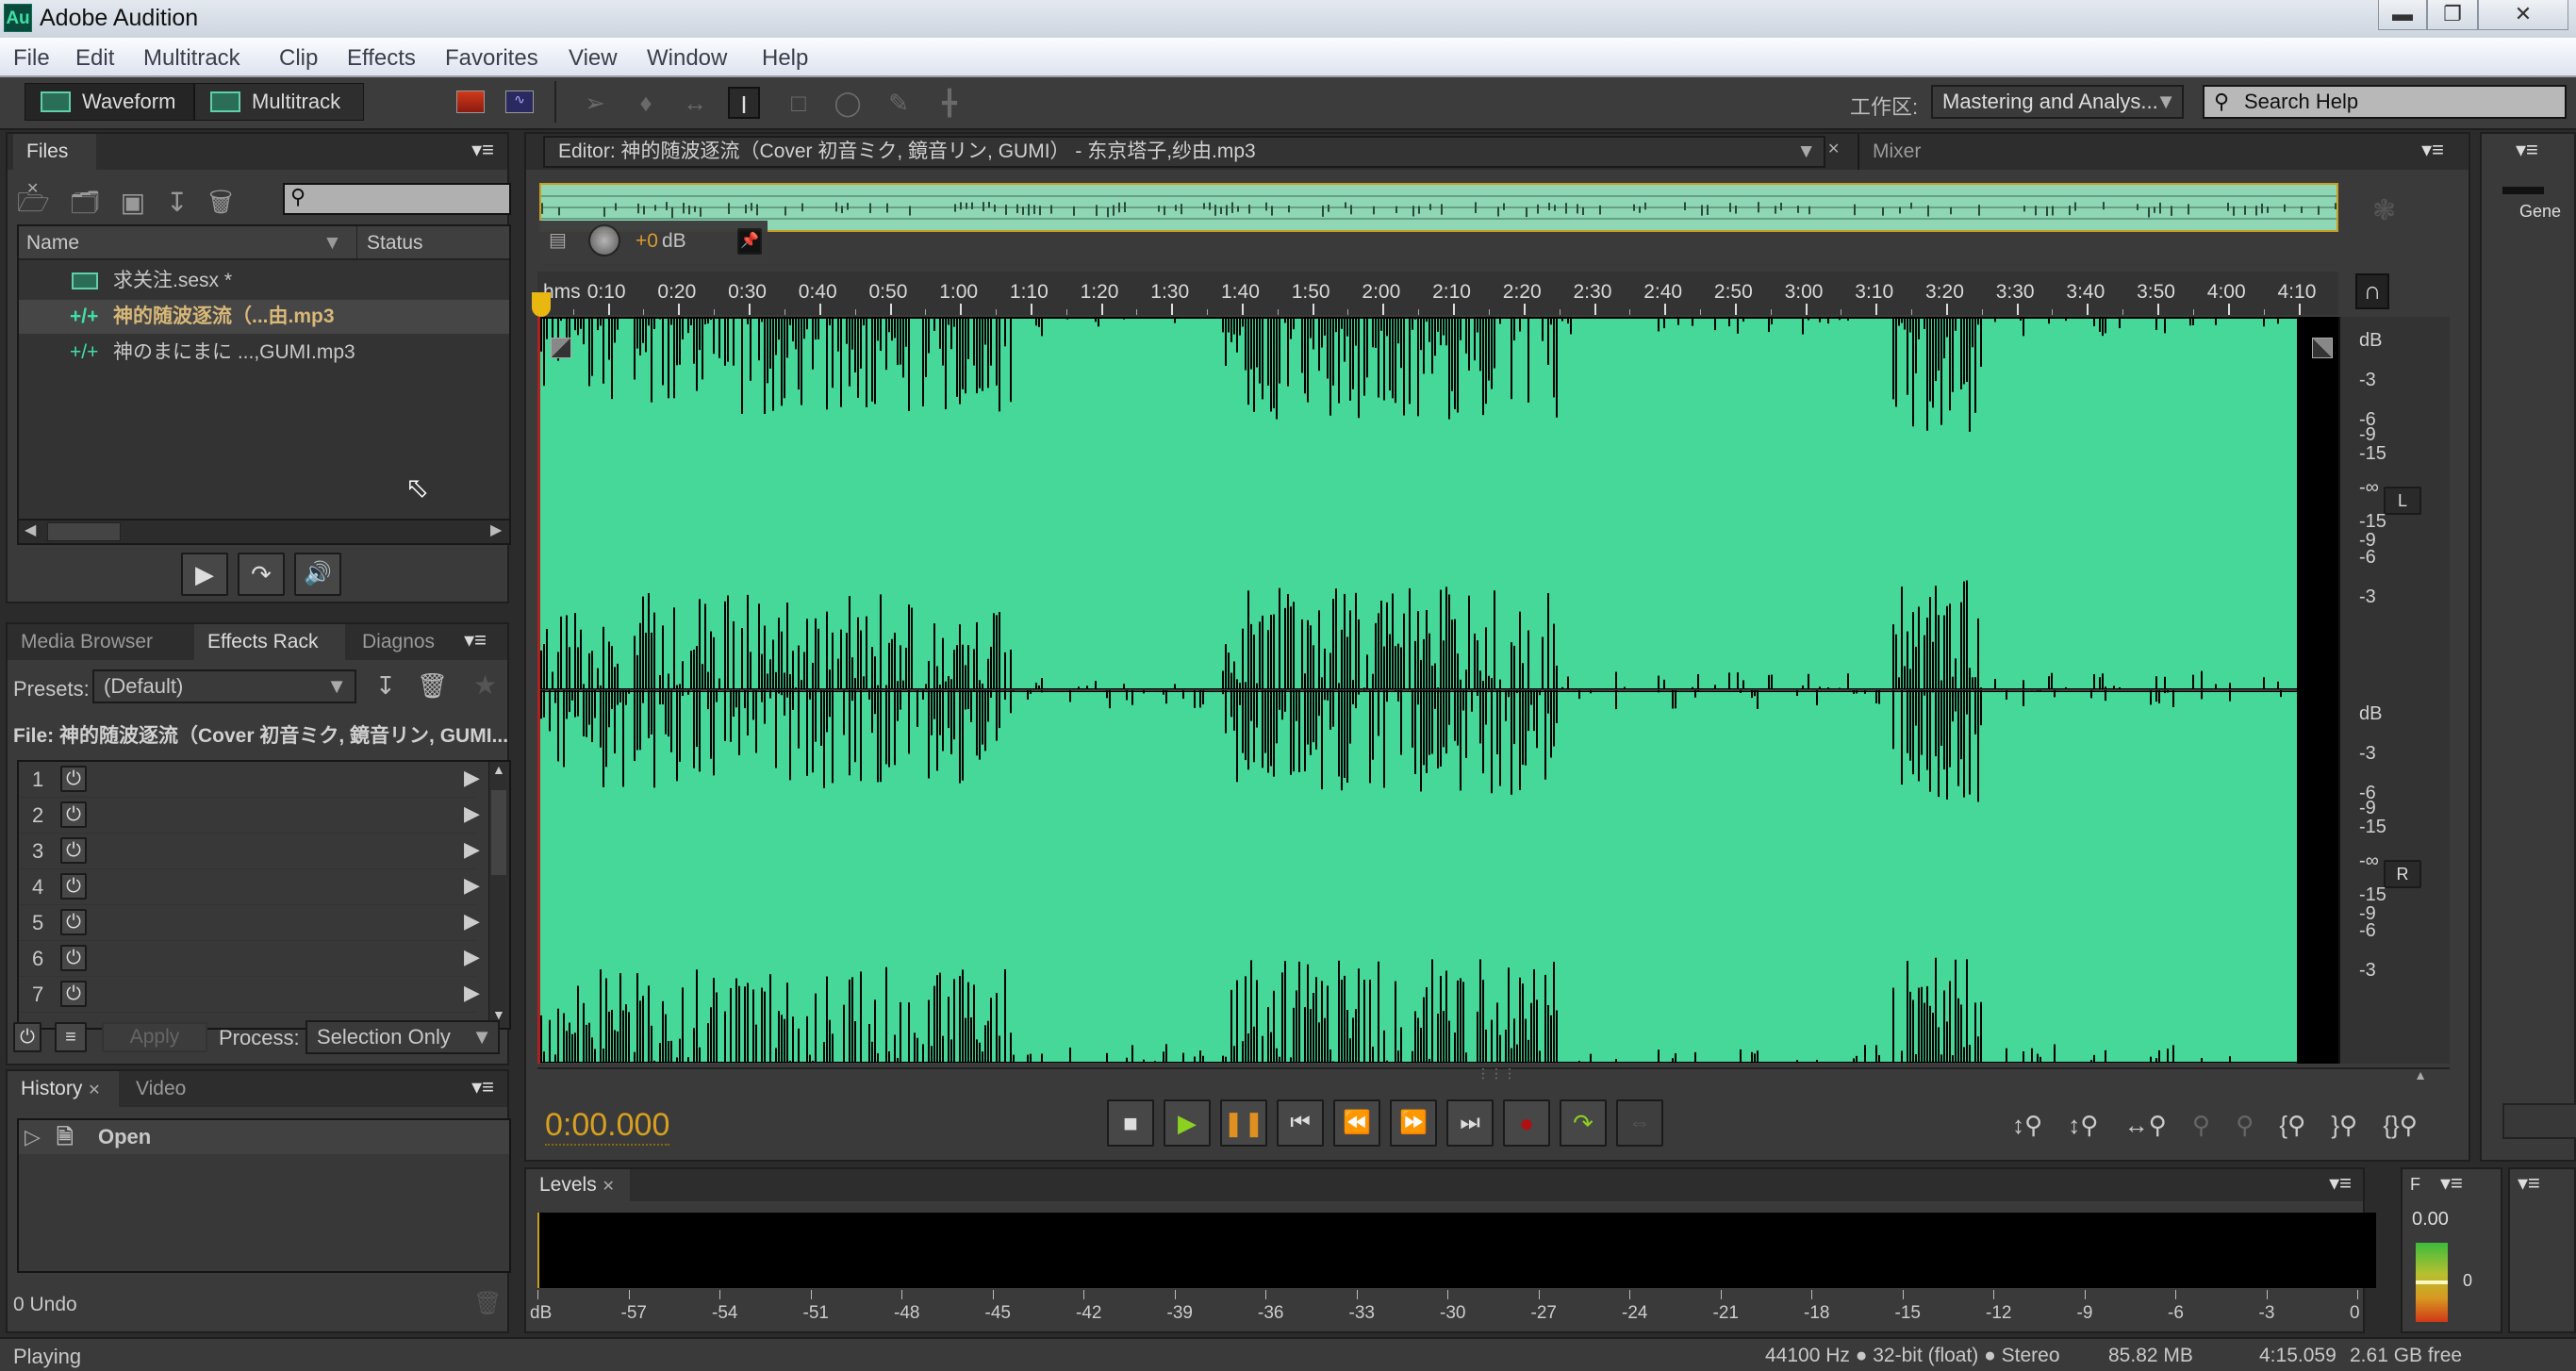 The image size is (2576, 1371). Describe the element at coordinates (607, 1126) in the screenshot. I see `time-display: 0:00.000` at that location.